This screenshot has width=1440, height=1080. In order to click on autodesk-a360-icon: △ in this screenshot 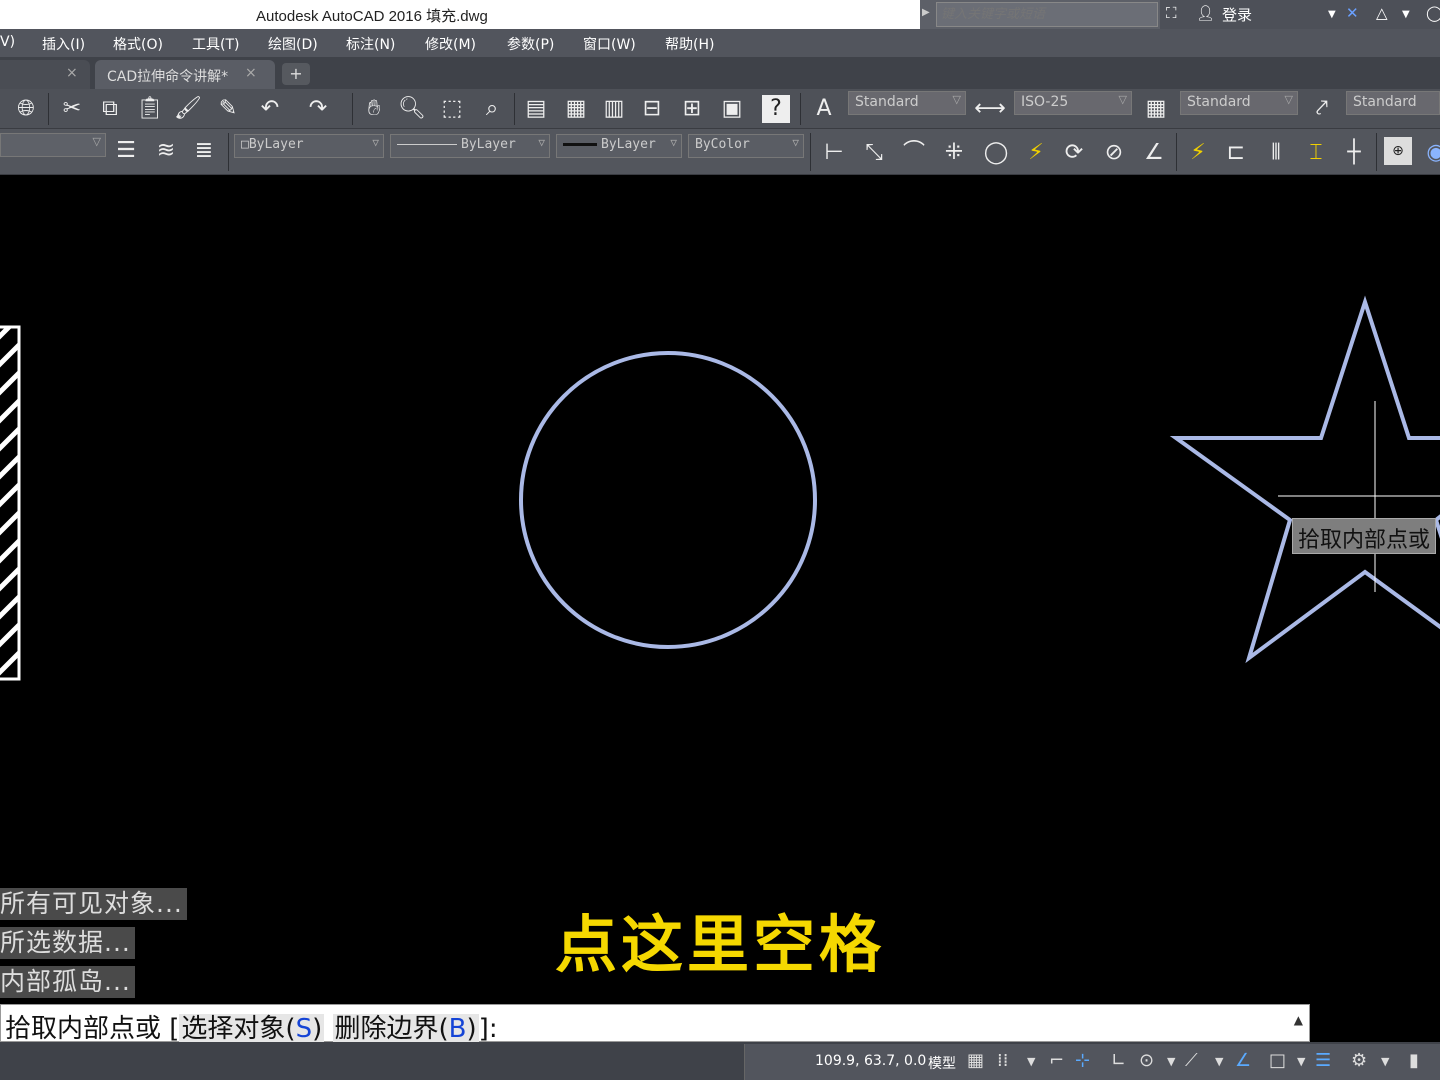, I will do `click(1382, 13)`.